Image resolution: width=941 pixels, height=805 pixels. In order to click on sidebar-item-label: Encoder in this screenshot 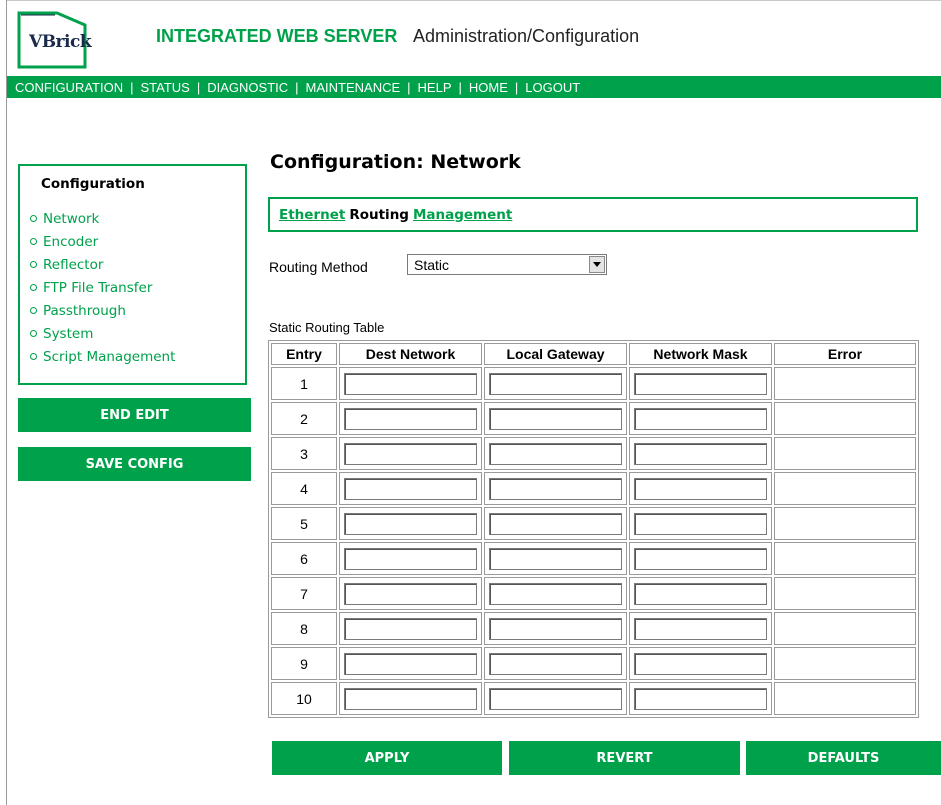, I will do `click(71, 241)`.